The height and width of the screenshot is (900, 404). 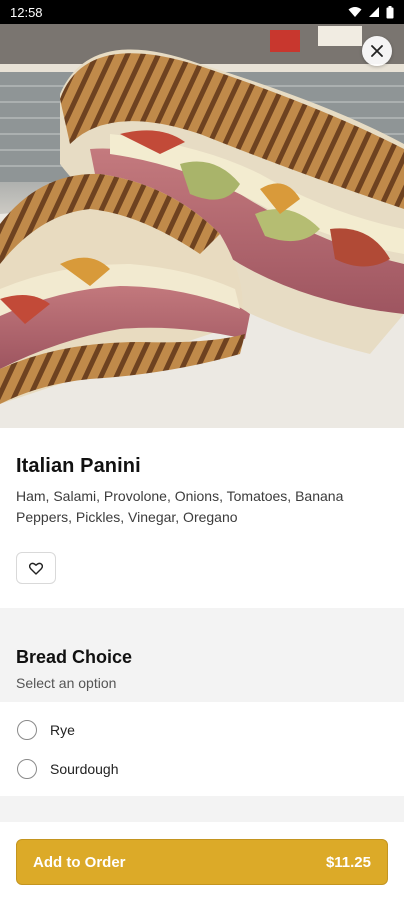 I want to click on option-label: Rye, so click(x=62, y=730).